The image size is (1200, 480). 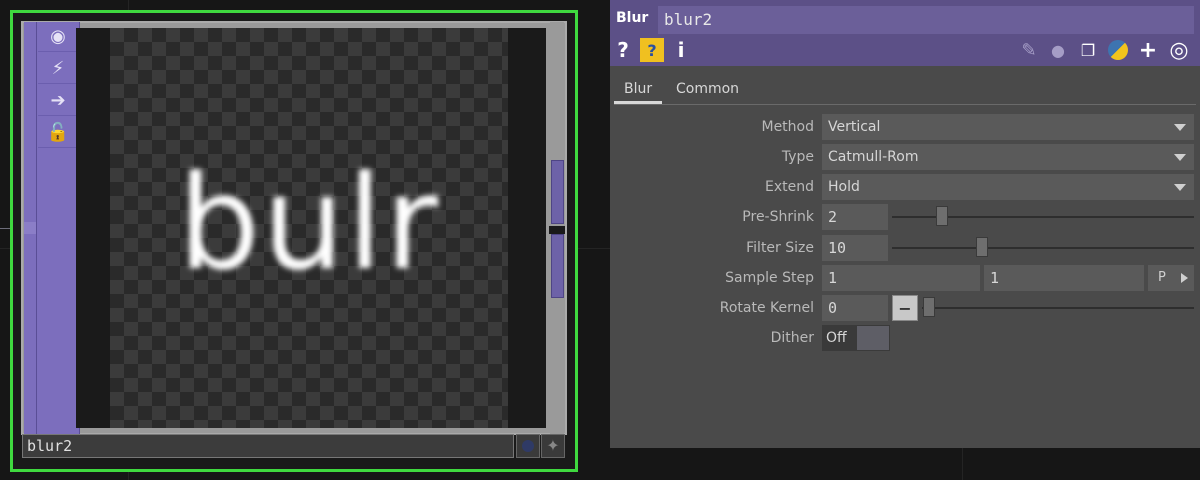 I want to click on param-row-method: Method Vertical, so click(x=905, y=127).